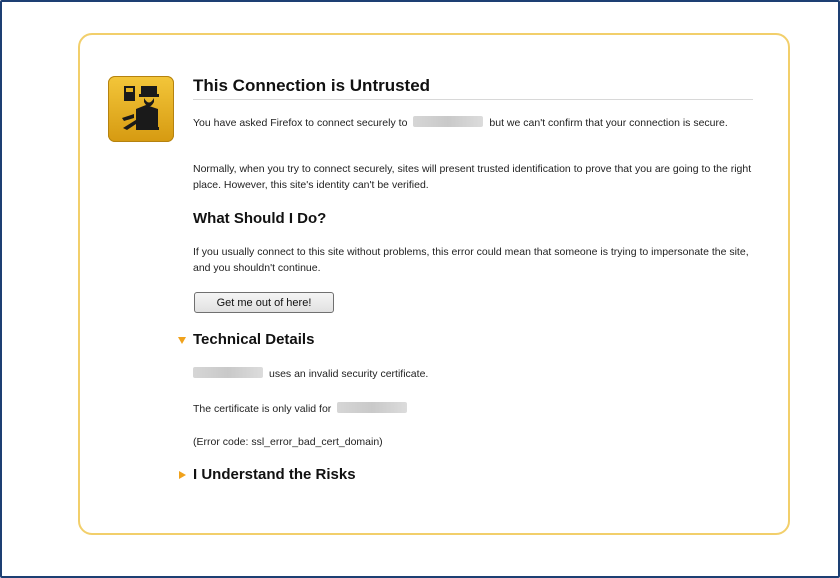  Describe the element at coordinates (262, 409) in the screenshot. I see `tech-line-2-prefix: The certificate is only valid for` at that location.